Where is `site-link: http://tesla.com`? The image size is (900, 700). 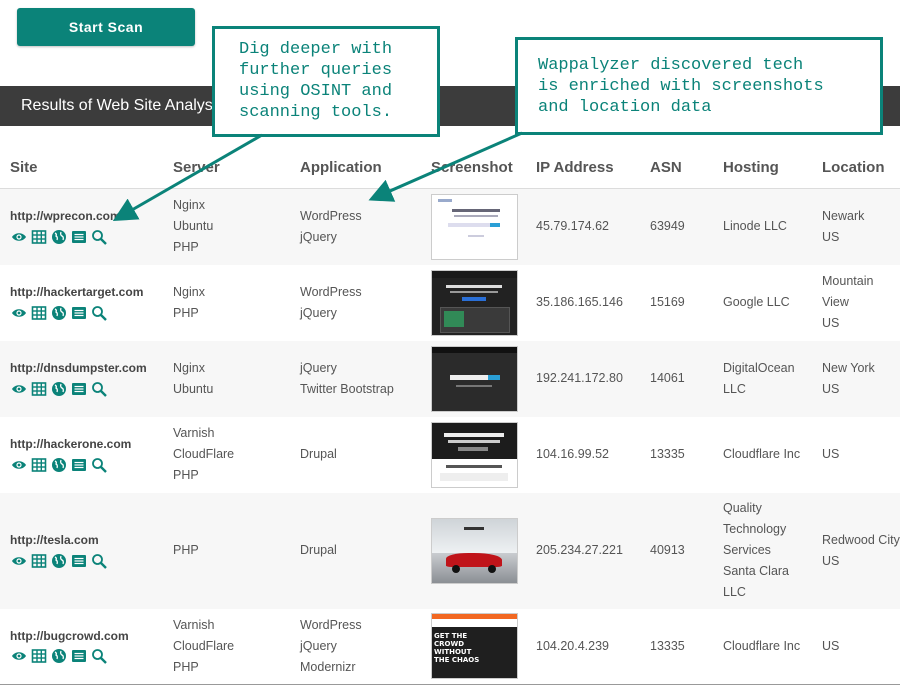 site-link: http://tesla.com is located at coordinates (86, 540).